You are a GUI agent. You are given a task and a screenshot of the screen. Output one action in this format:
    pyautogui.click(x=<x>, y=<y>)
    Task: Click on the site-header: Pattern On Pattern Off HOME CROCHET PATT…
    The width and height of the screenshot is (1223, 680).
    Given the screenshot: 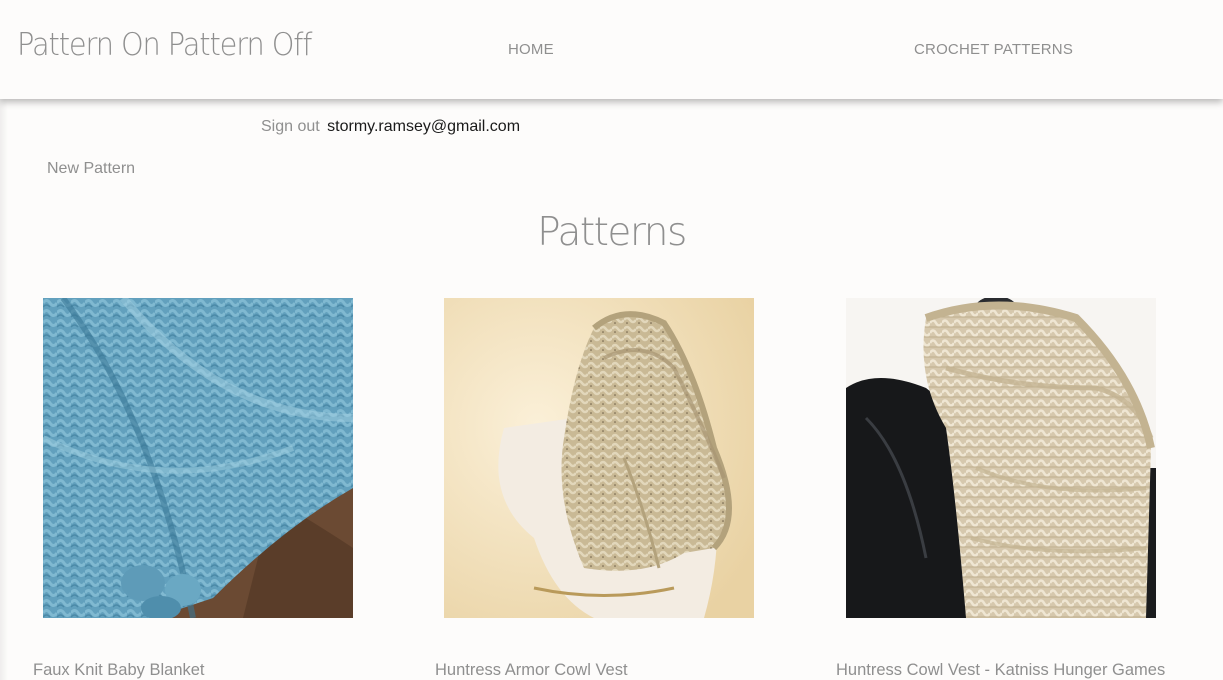 What is the action you would take?
    pyautogui.click(x=611, y=49)
    